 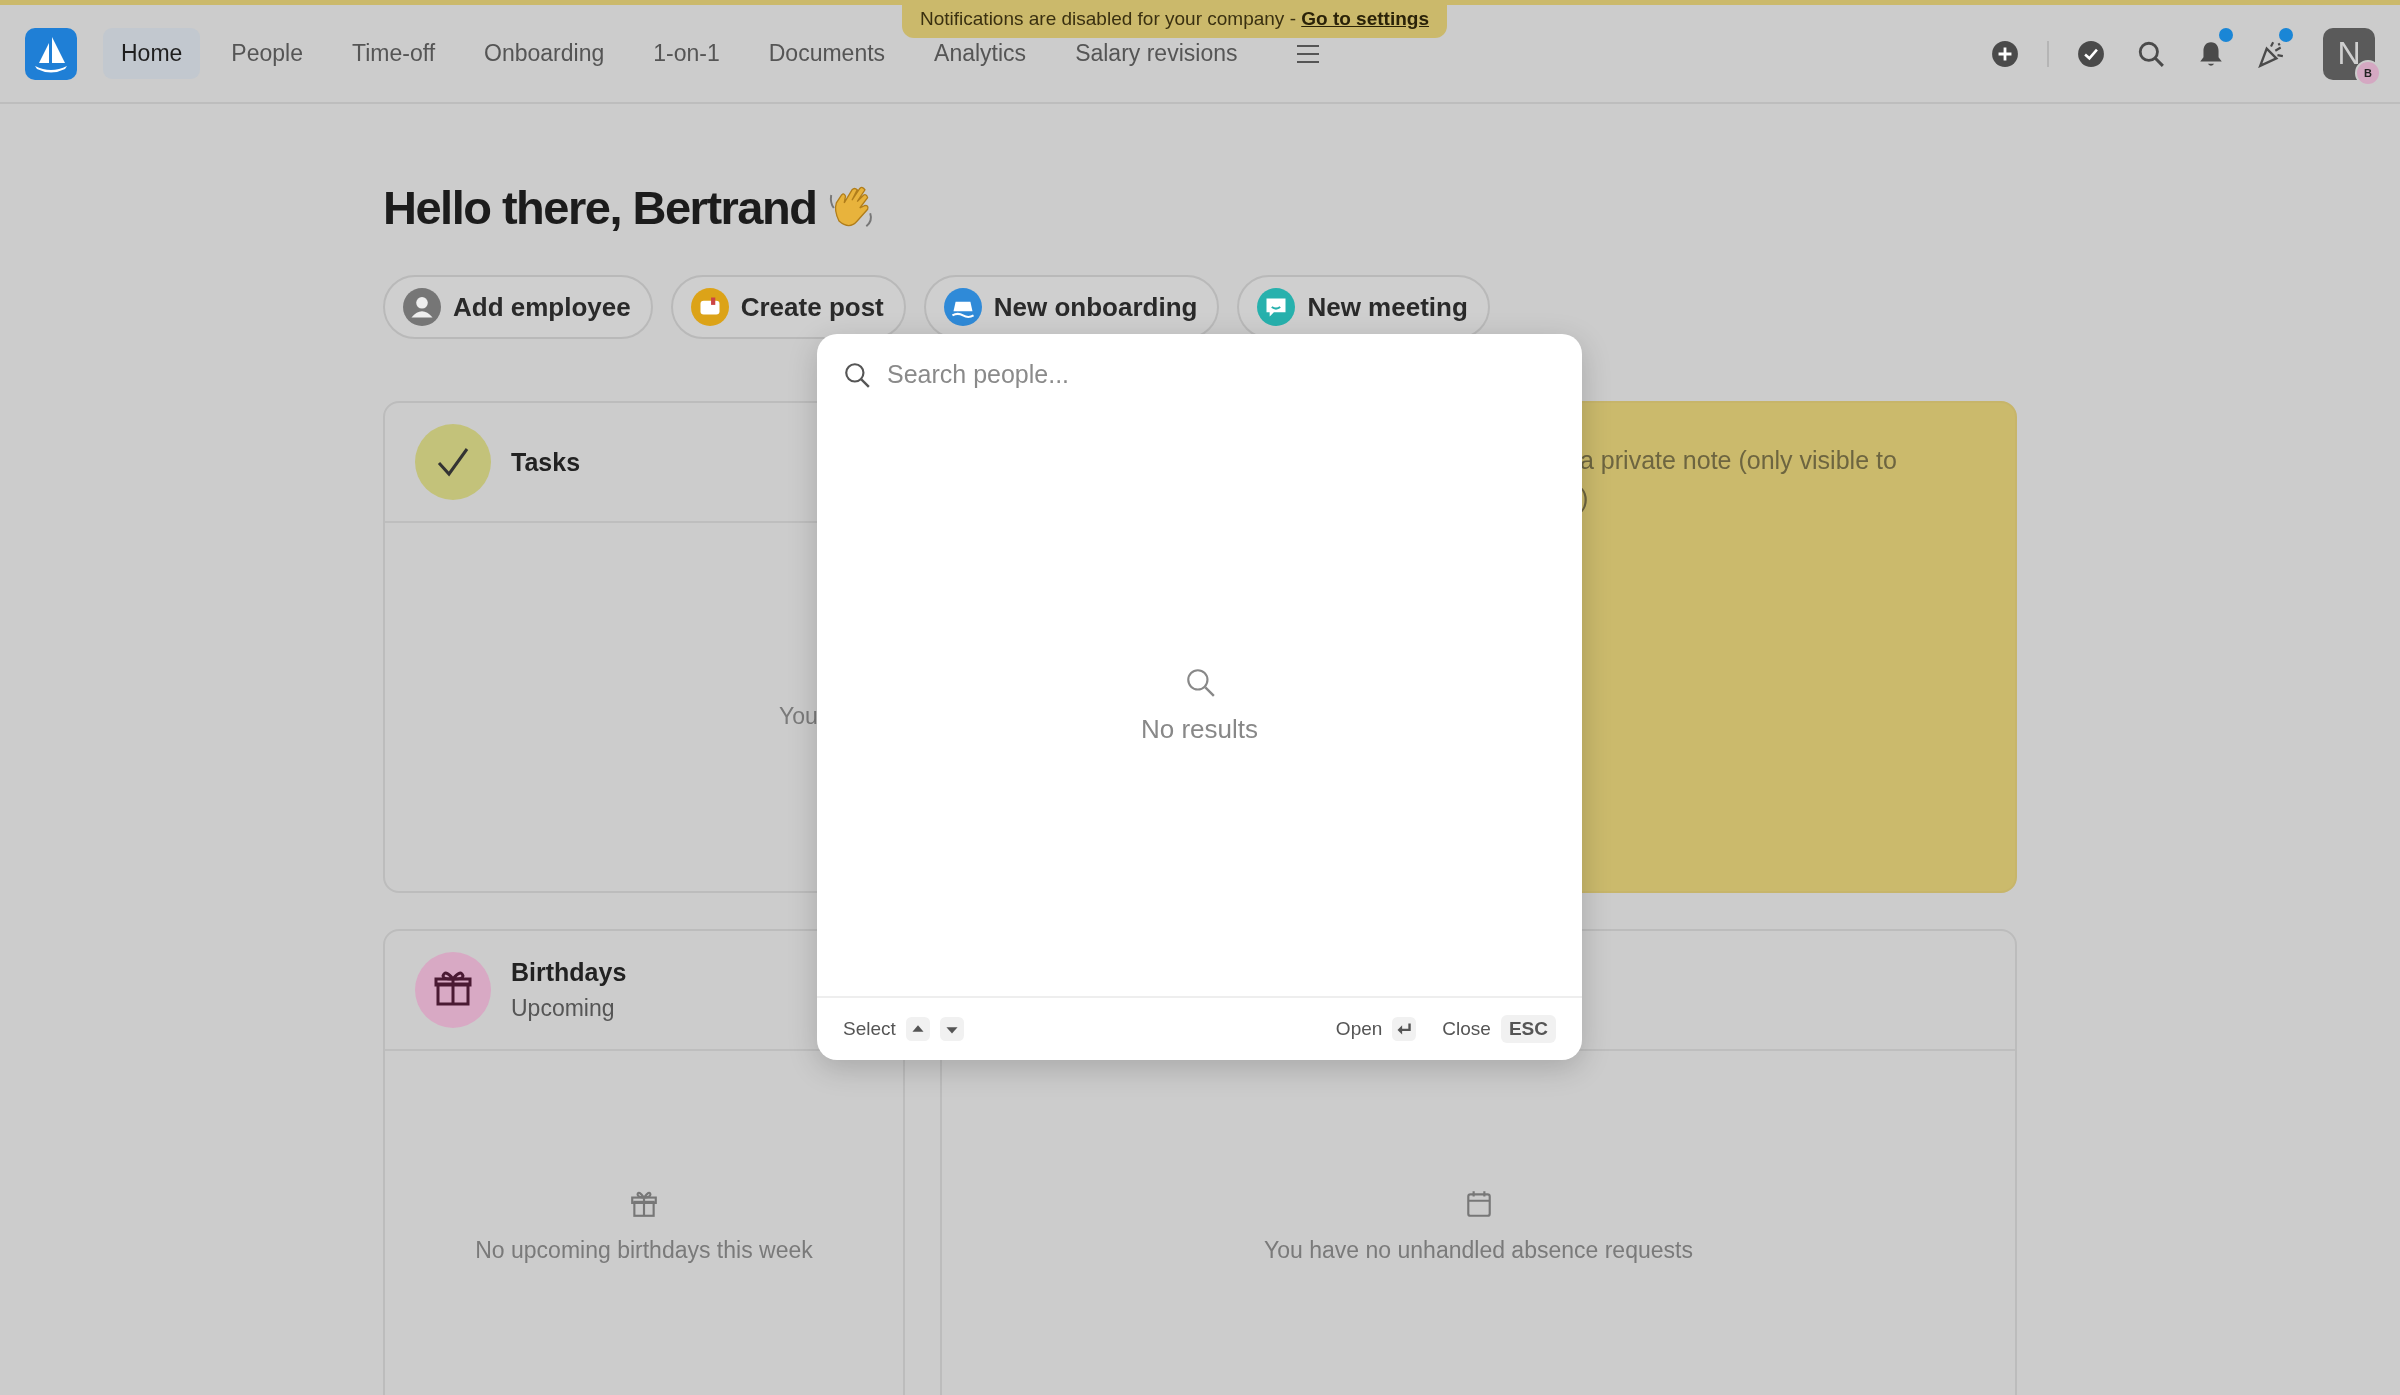 I want to click on quick-action-button: Add employee, so click(x=518, y=307).